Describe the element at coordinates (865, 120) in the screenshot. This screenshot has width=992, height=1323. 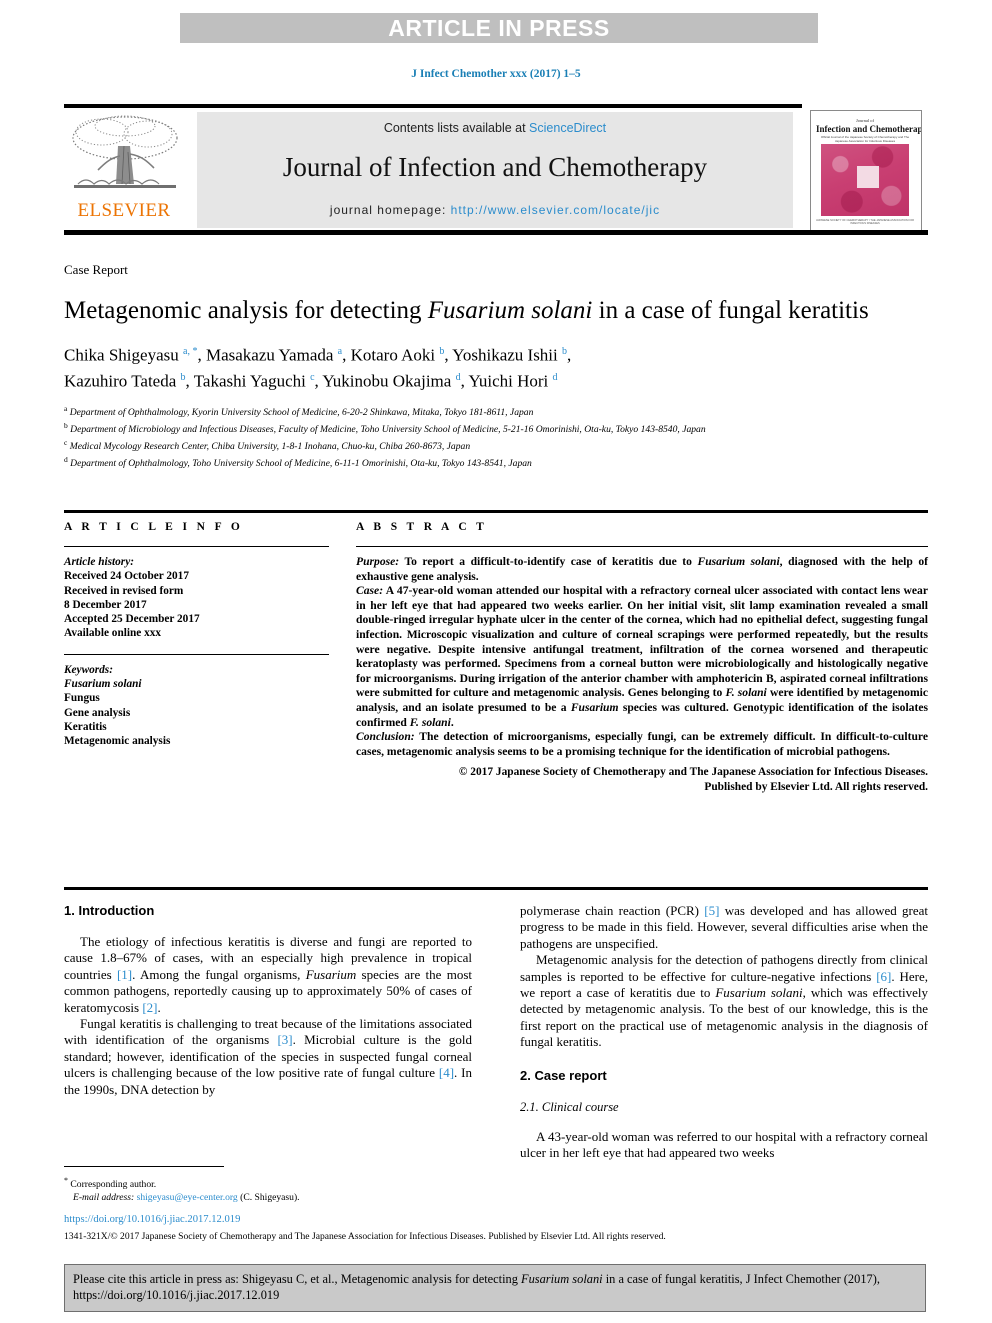
I see `cover-line1: Journal of` at that location.